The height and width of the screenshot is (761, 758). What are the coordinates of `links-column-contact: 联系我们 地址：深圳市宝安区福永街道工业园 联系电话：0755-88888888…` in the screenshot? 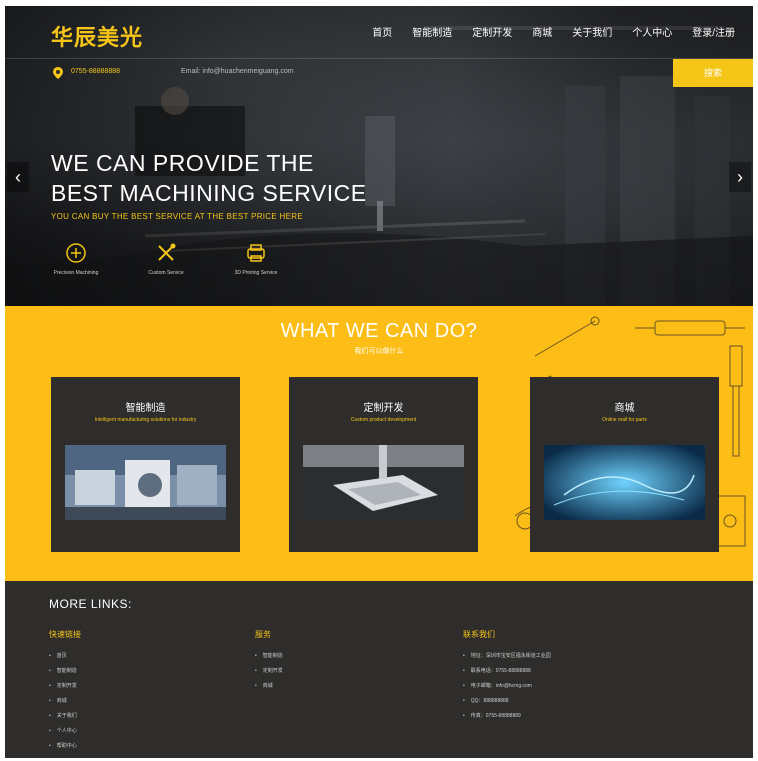 It's located at (507, 678).